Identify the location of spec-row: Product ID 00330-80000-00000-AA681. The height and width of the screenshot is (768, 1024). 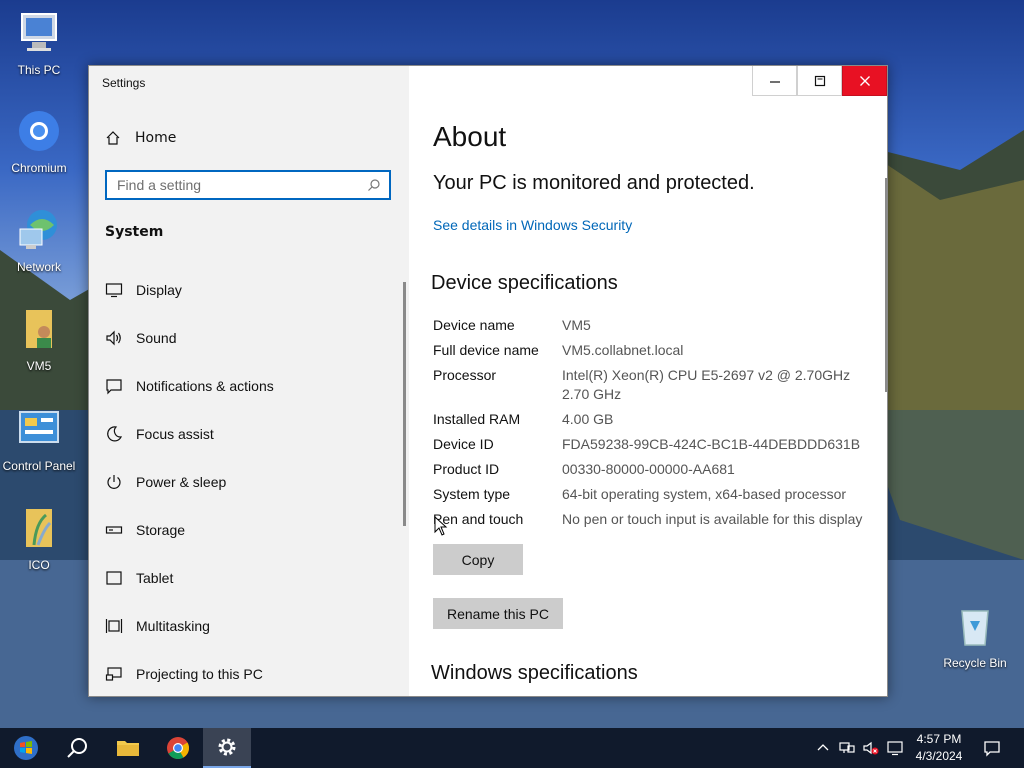
(653, 469).